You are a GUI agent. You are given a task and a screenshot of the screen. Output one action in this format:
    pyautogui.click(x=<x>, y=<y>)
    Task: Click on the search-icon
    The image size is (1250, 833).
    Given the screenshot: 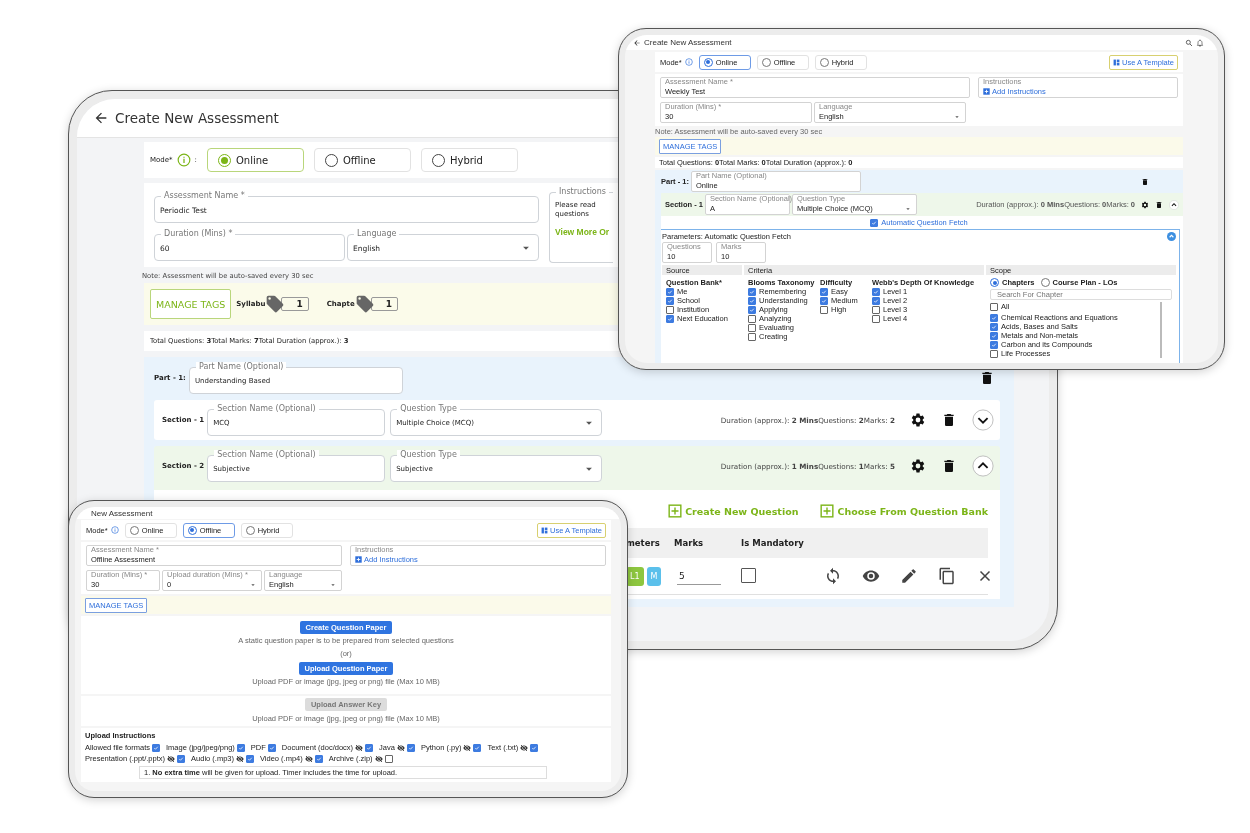 What is the action you would take?
    pyautogui.click(x=1189, y=42)
    